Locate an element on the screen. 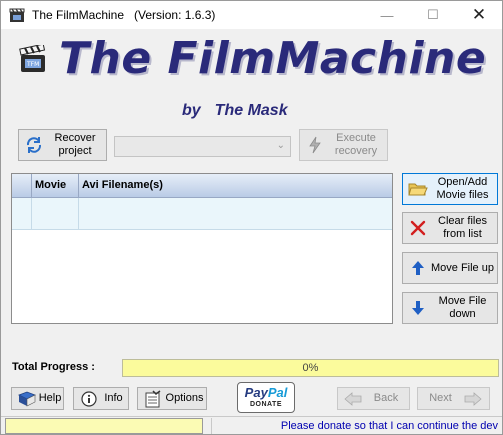 Image resolution: width=503 pixels, height=435 pixels. back-arrow-icon is located at coordinates (353, 399).